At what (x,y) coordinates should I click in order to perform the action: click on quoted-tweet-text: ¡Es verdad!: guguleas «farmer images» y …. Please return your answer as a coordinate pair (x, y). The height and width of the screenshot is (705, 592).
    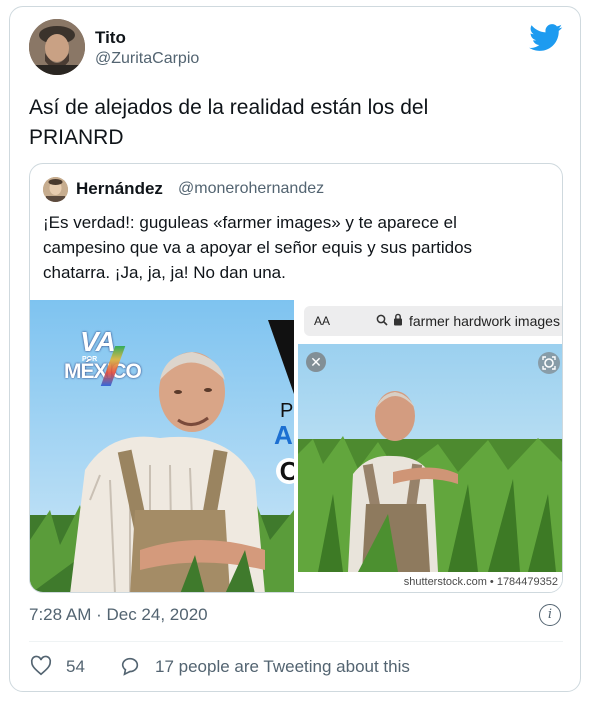
    Looking at the image, I should click on (298, 247).